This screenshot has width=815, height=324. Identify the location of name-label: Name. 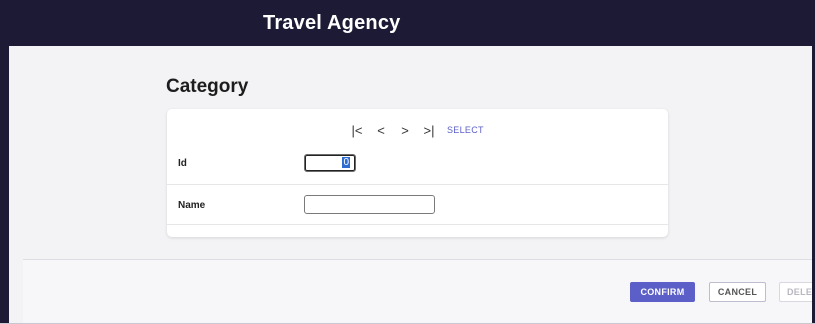
(192, 205).